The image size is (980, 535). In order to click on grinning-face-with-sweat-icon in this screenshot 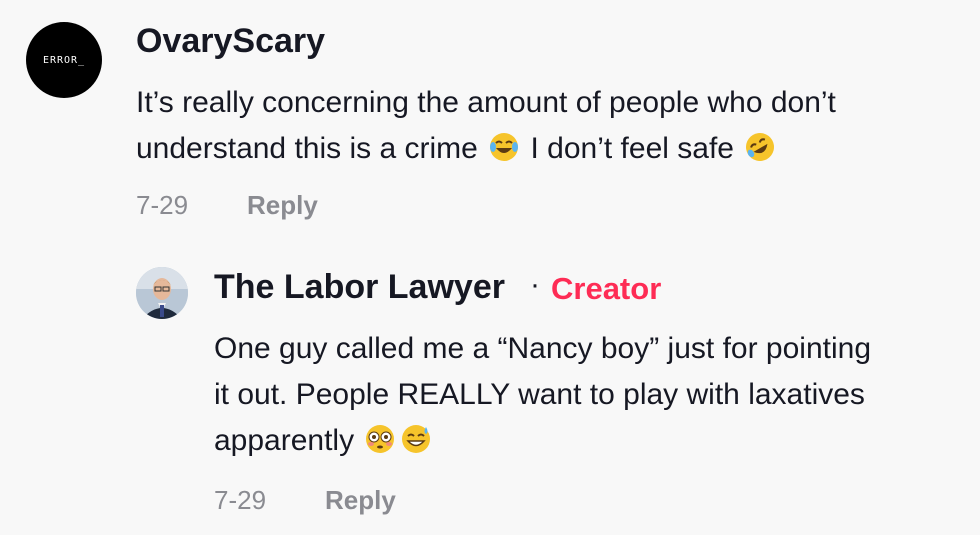, I will do `click(416, 439)`.